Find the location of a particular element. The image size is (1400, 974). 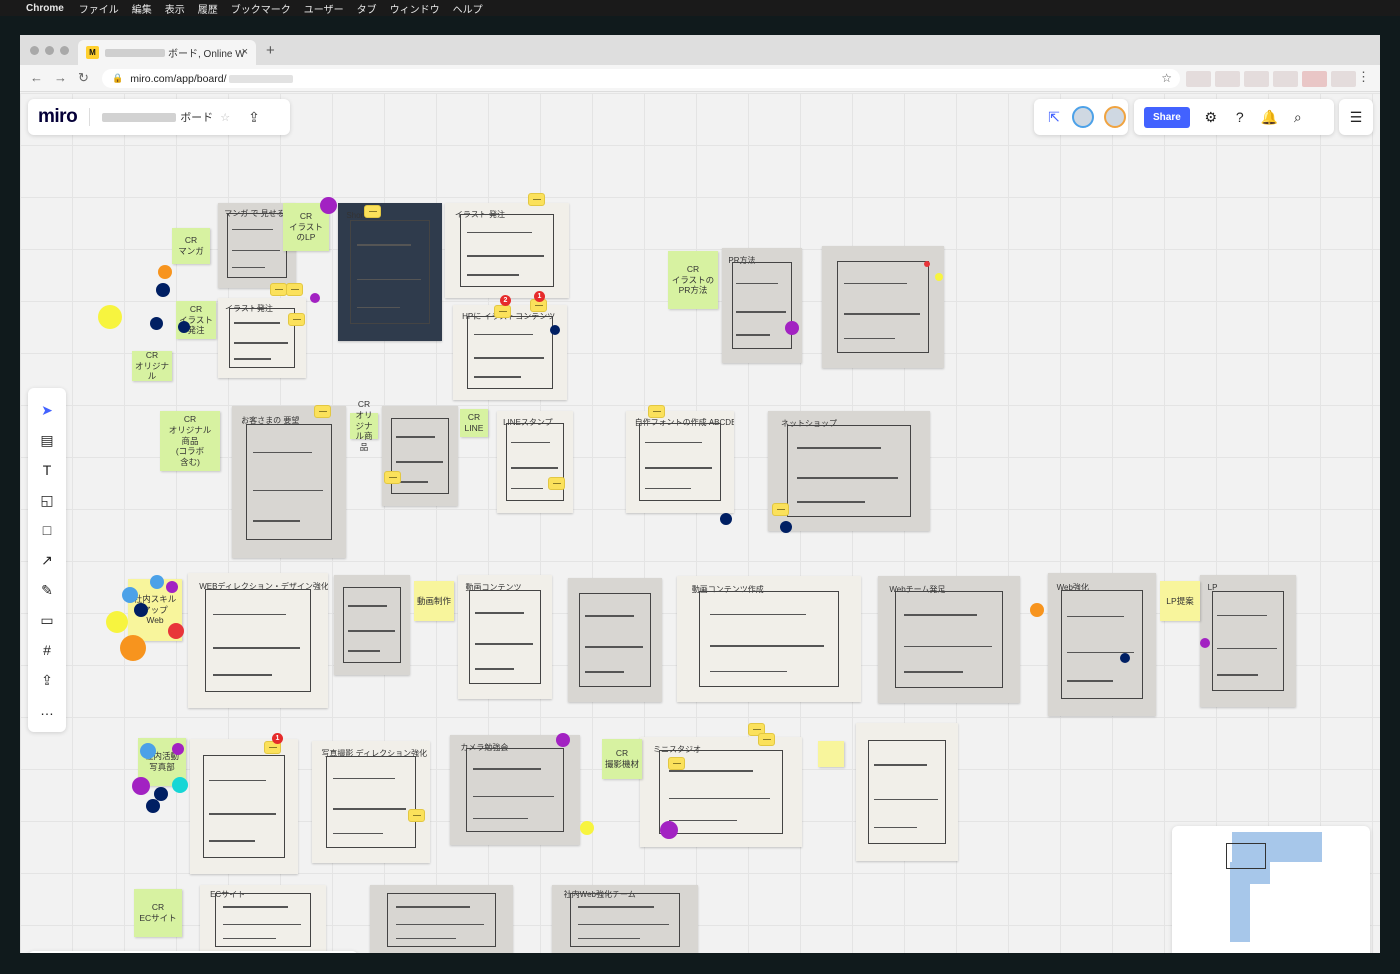

comment-count-badge: 2 is located at coordinates (505, 300).